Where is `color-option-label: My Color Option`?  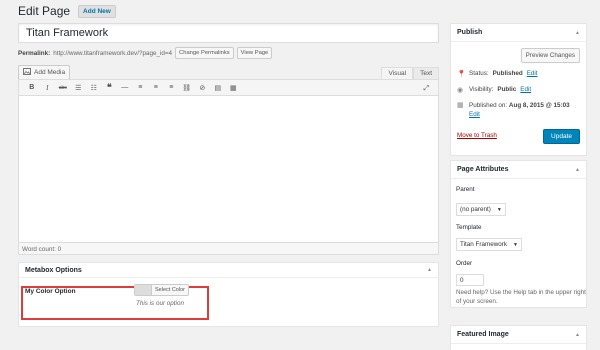 color-option-label: My Color Option is located at coordinates (50, 291).